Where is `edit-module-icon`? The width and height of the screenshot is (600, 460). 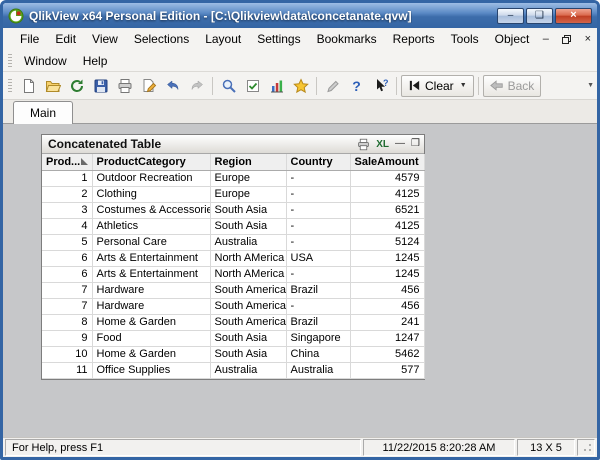 edit-module-icon is located at coordinates (332, 86).